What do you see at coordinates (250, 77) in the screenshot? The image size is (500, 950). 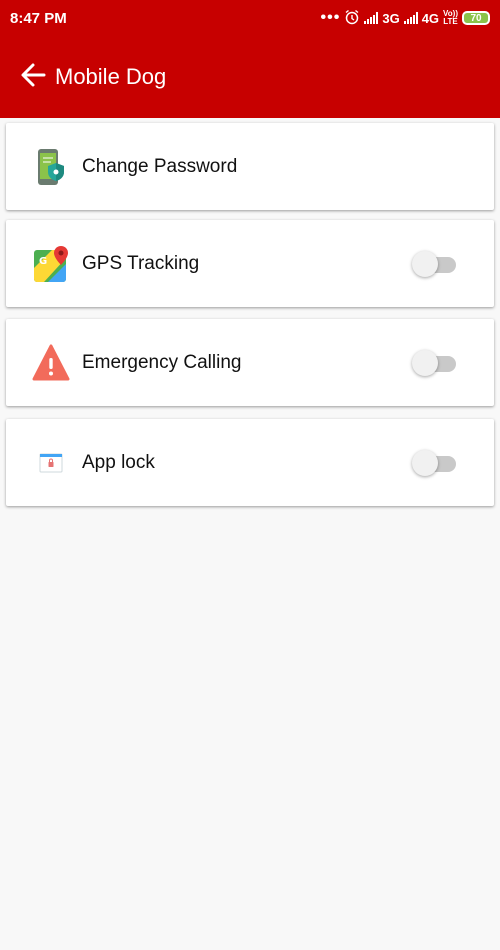 I see `app-bar: Mobile Dog` at bounding box center [250, 77].